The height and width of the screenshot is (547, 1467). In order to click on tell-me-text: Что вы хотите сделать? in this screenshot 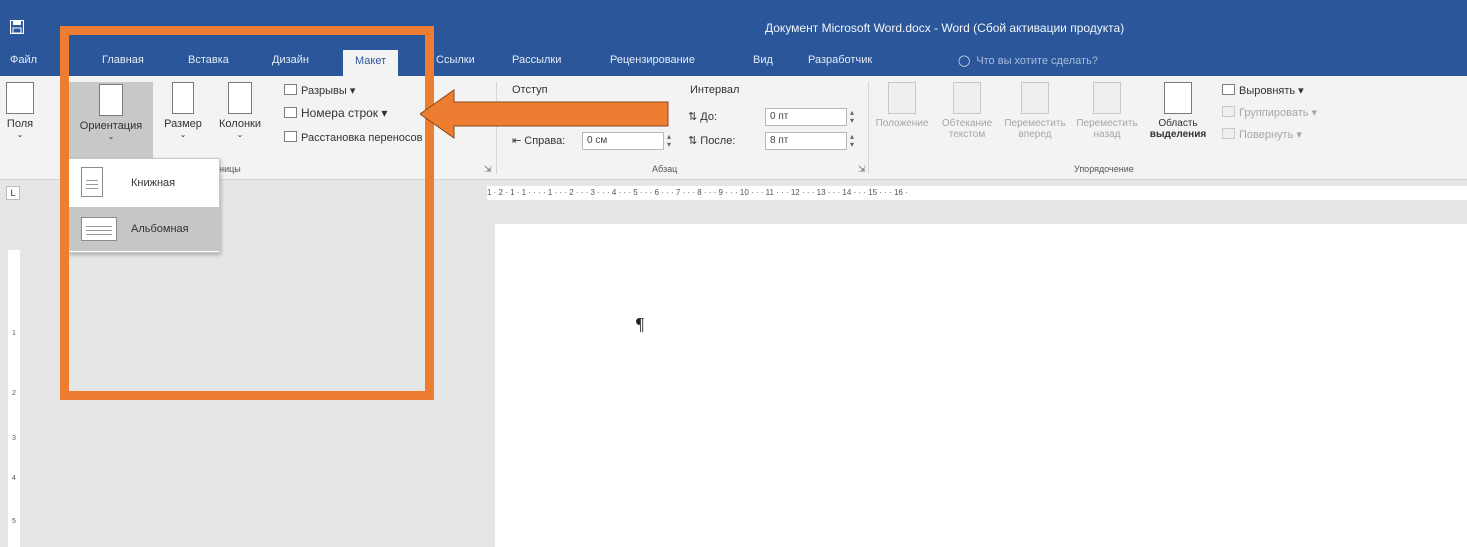, I will do `click(1037, 61)`.